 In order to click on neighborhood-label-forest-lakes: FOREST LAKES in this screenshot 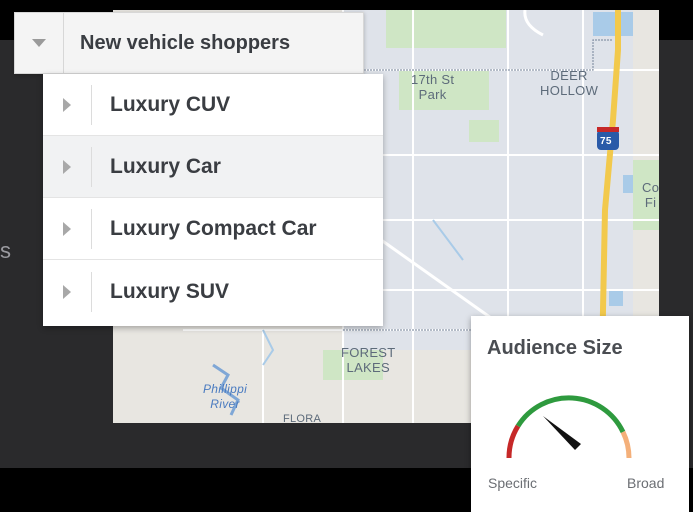, I will do `click(368, 360)`.